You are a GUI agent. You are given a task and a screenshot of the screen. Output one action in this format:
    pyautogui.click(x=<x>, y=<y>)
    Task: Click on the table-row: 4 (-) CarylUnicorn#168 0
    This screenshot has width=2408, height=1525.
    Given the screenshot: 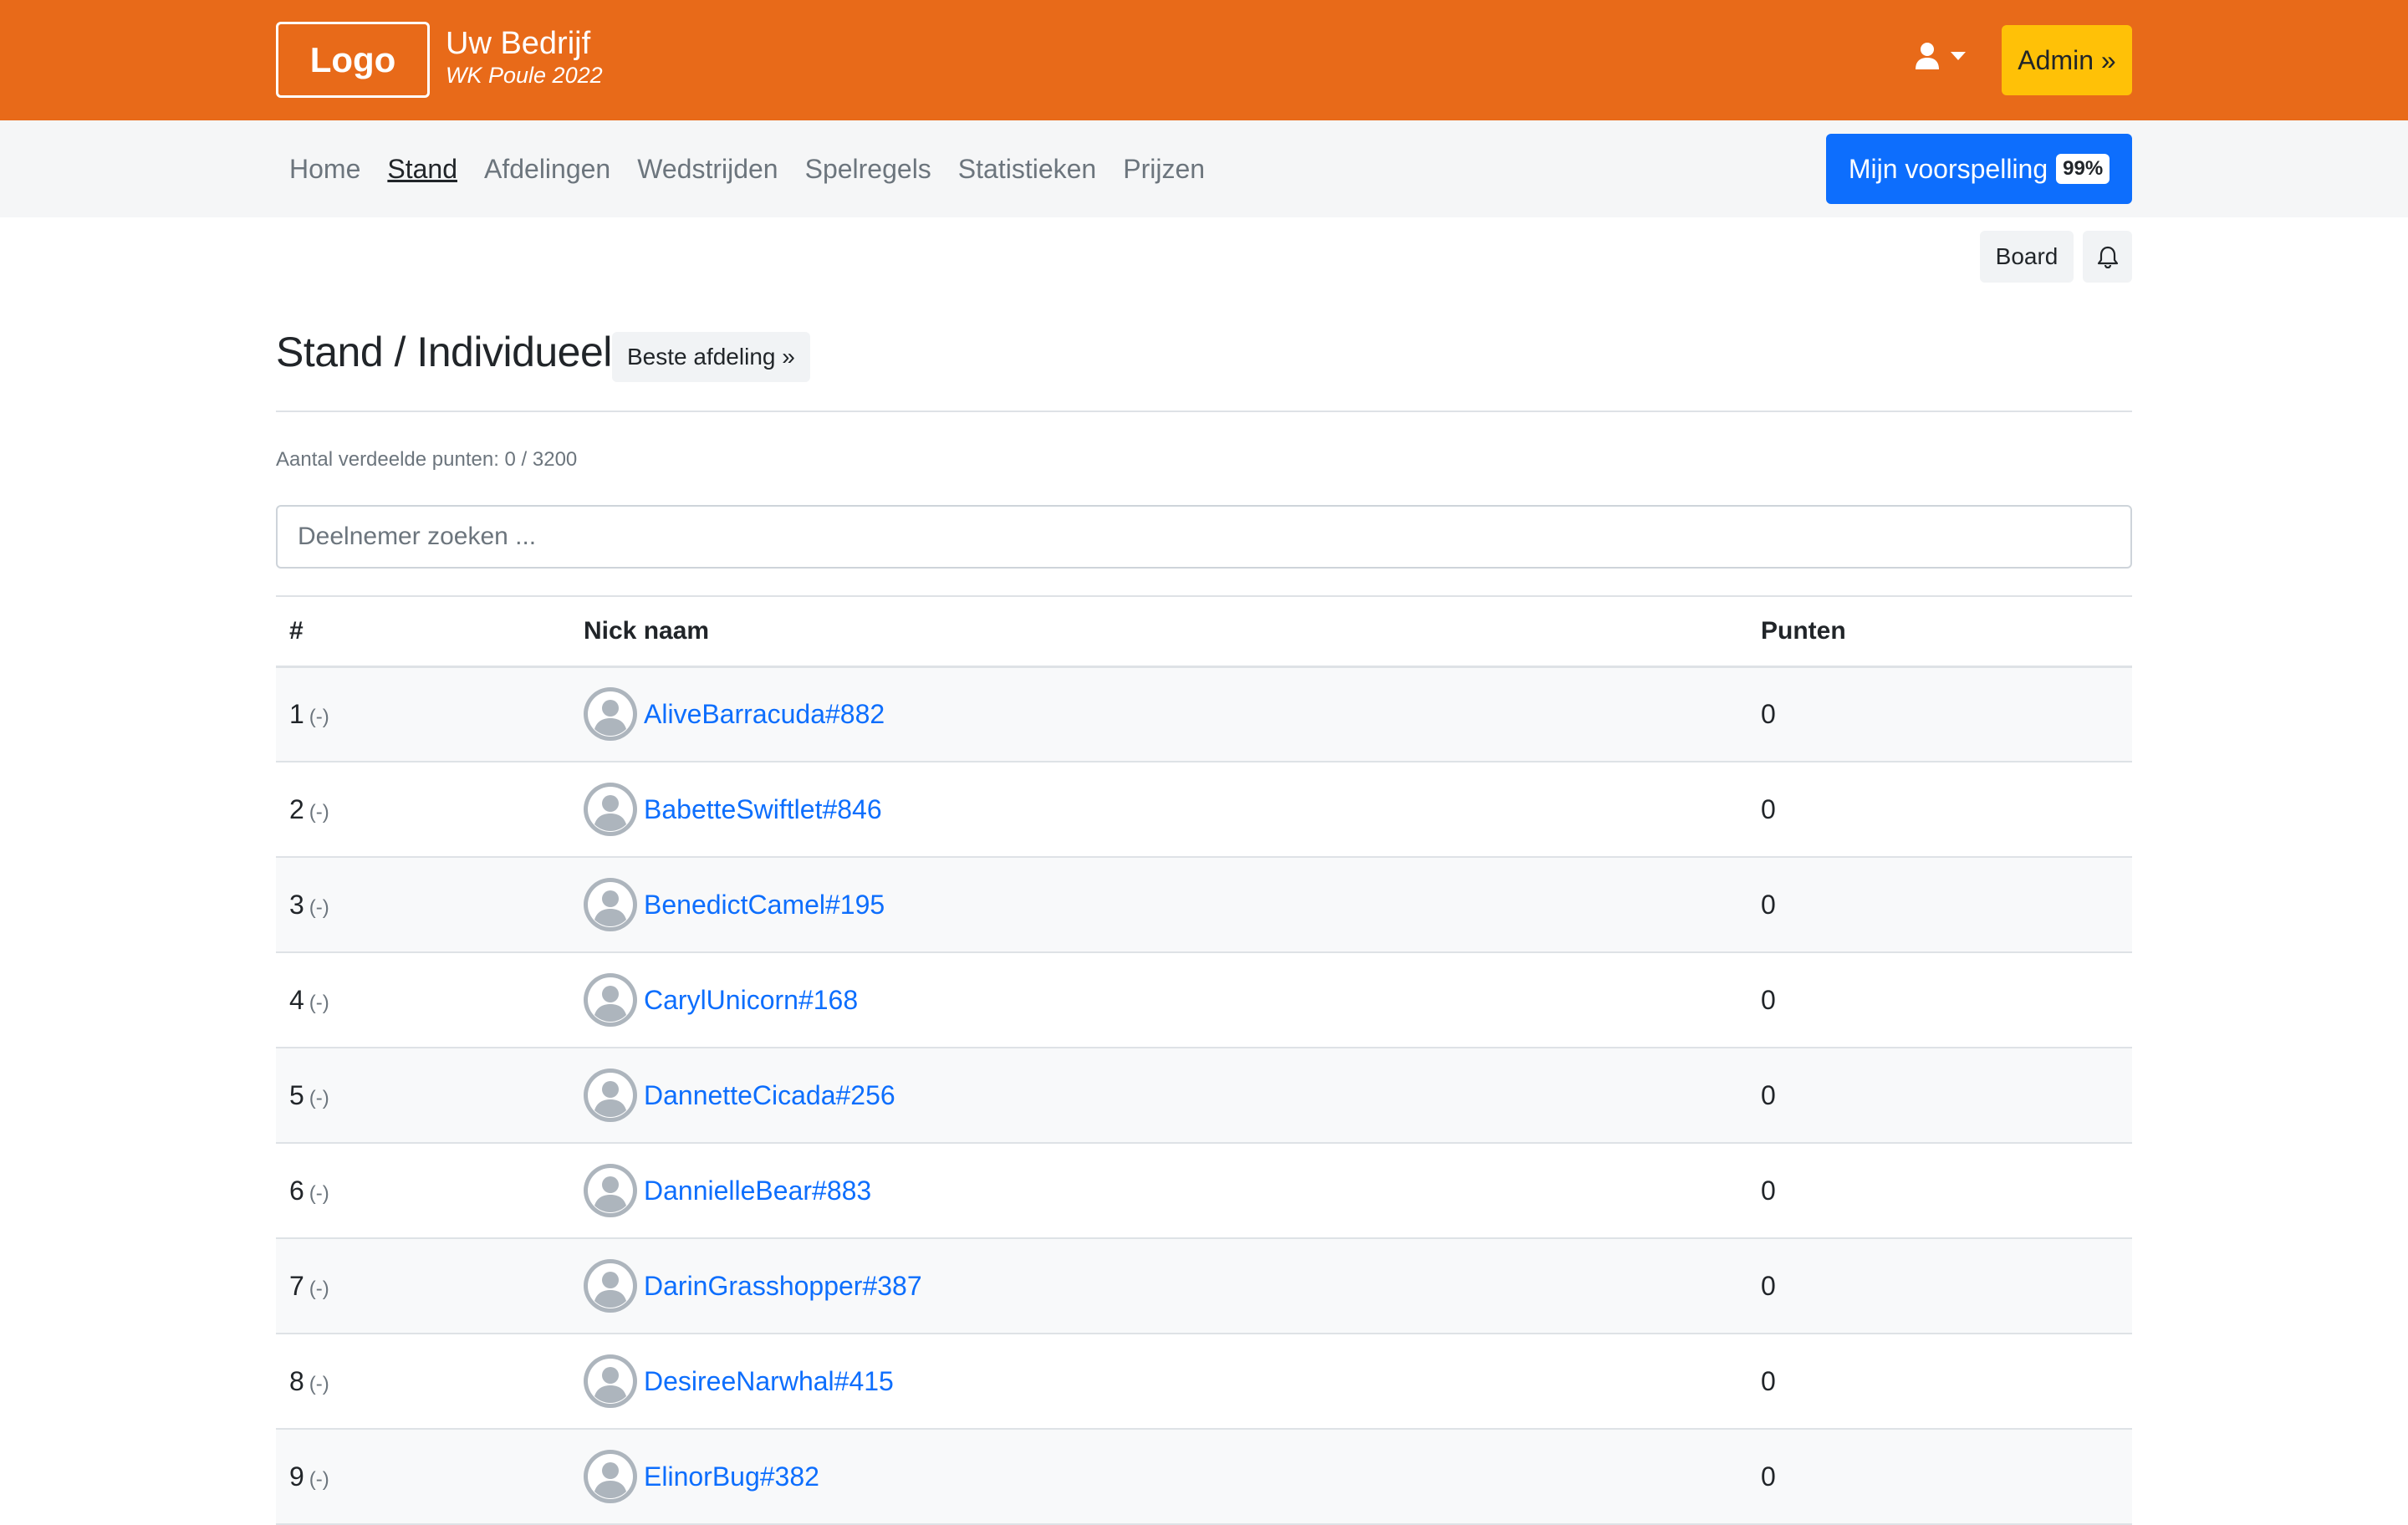 What is the action you would take?
    pyautogui.click(x=1204, y=1000)
    